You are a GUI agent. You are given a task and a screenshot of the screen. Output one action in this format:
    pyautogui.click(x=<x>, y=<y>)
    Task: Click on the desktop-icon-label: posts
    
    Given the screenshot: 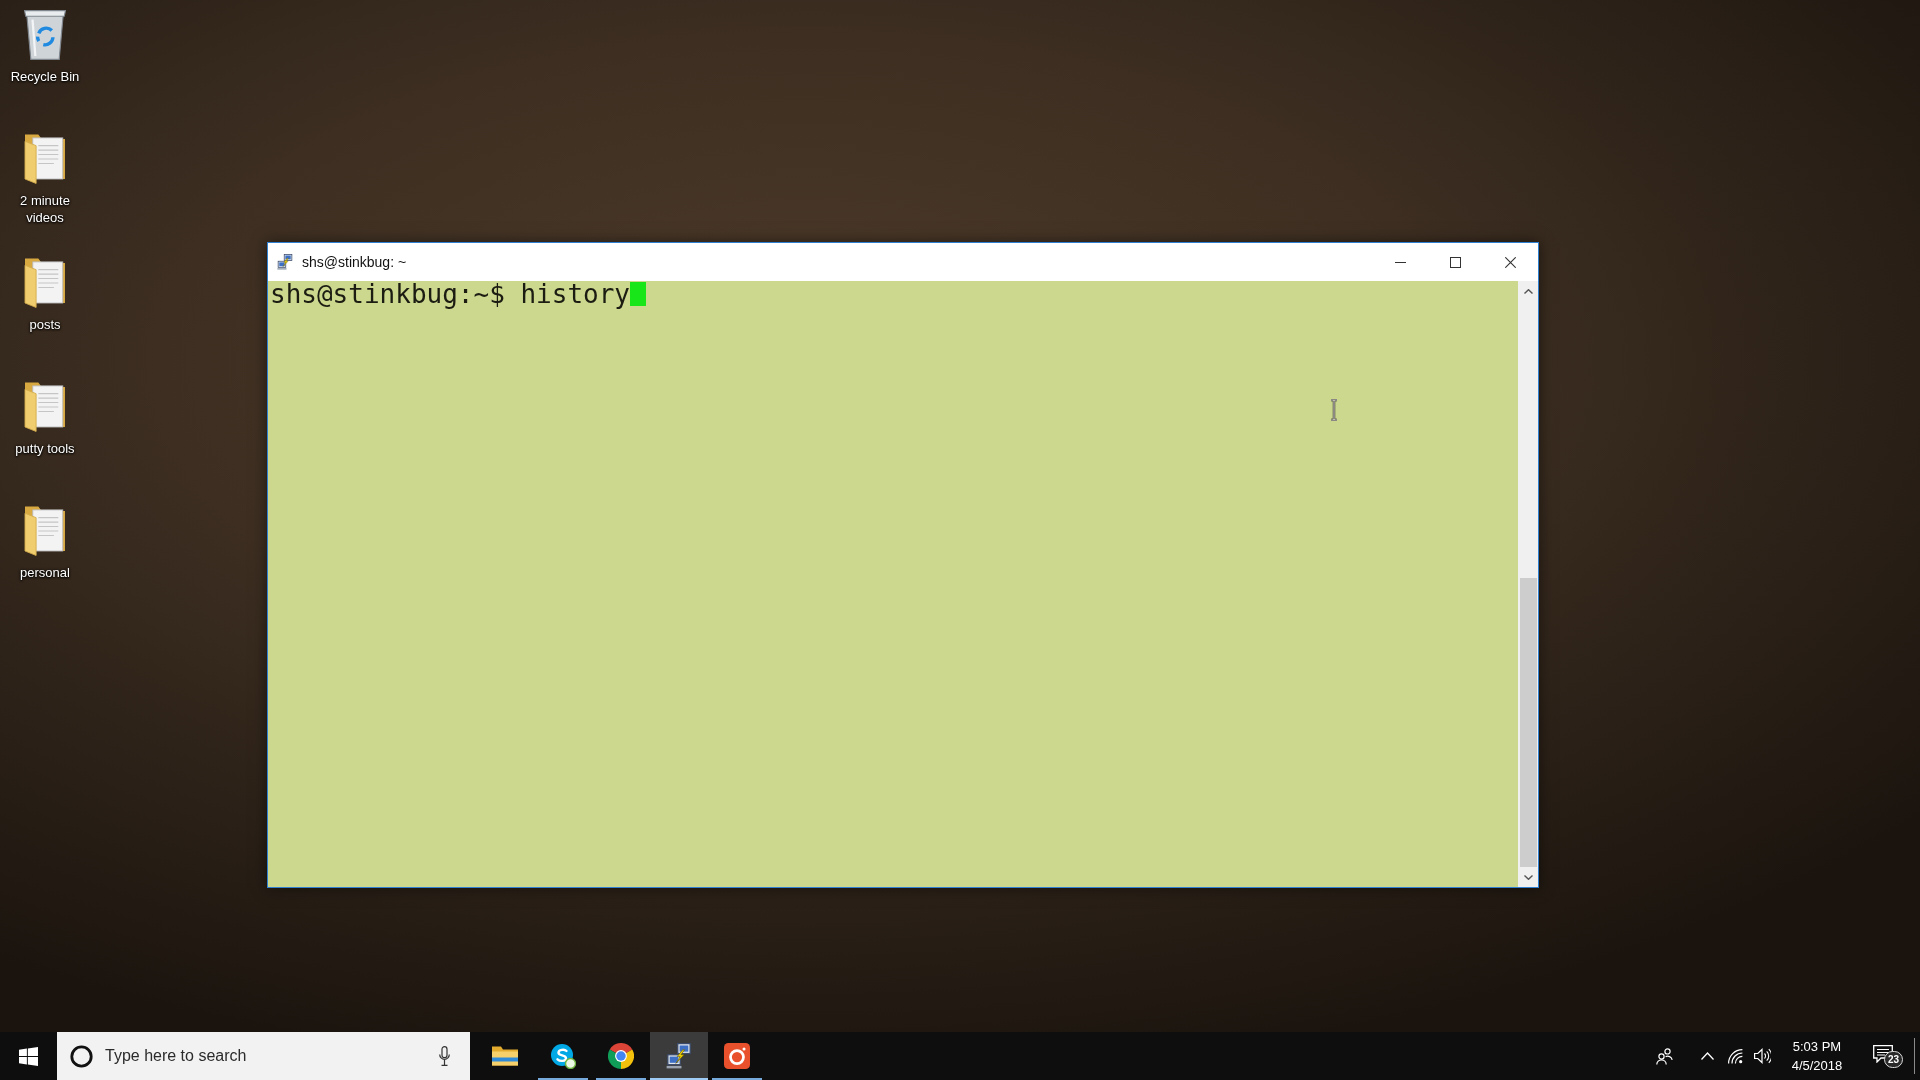 What is the action you would take?
    pyautogui.click(x=45, y=324)
    